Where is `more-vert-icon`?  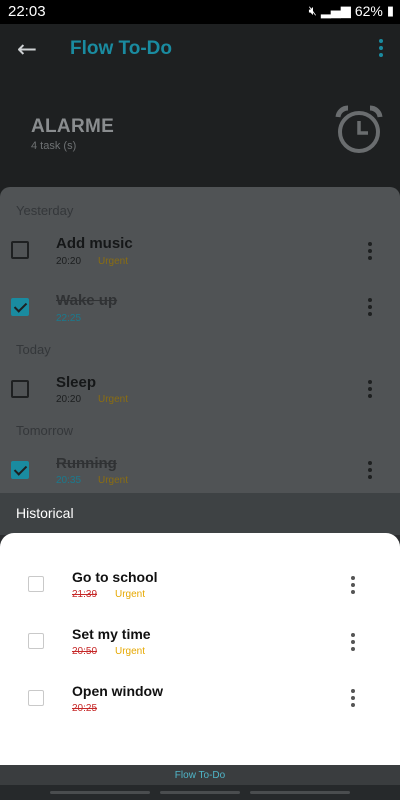
more-vert-icon is located at coordinates (381, 49).